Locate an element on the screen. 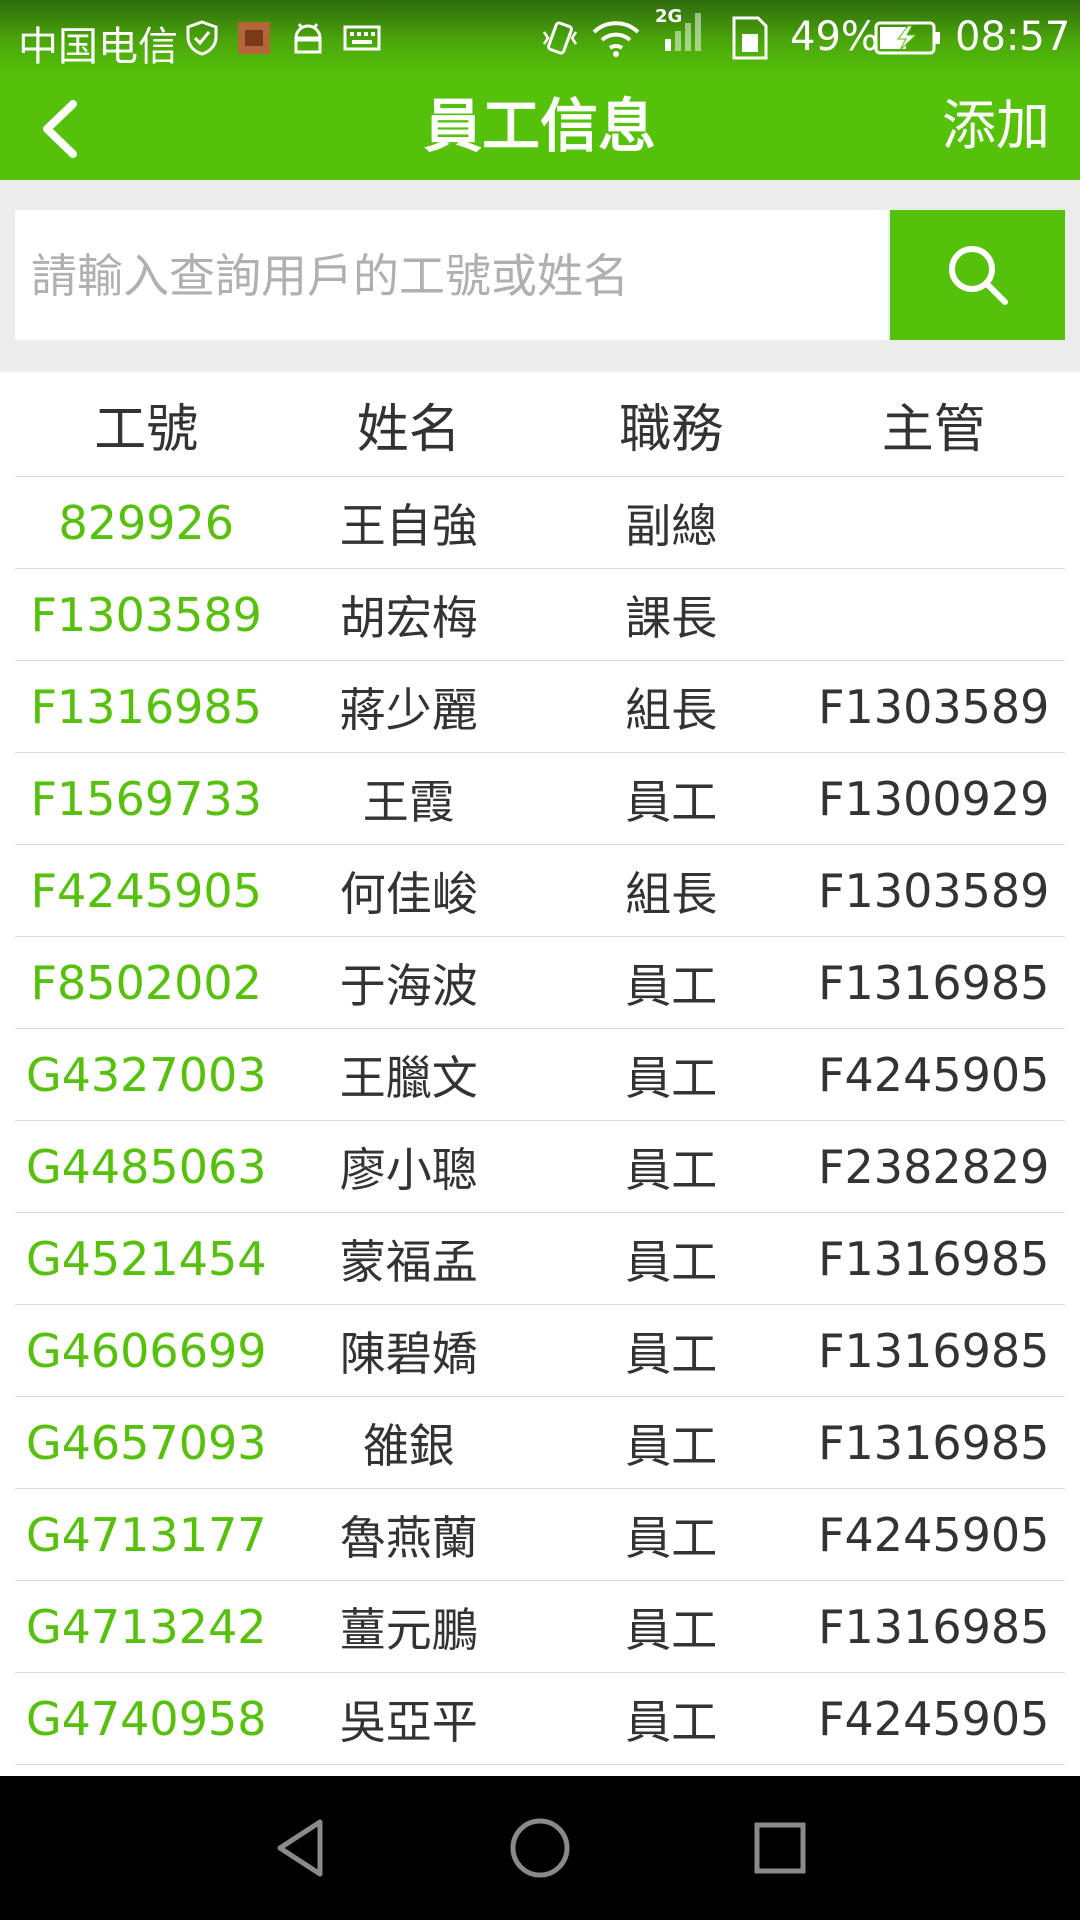  table-row: G4521454 蒙福孟 員工 F1316985 is located at coordinates (540, 1259).